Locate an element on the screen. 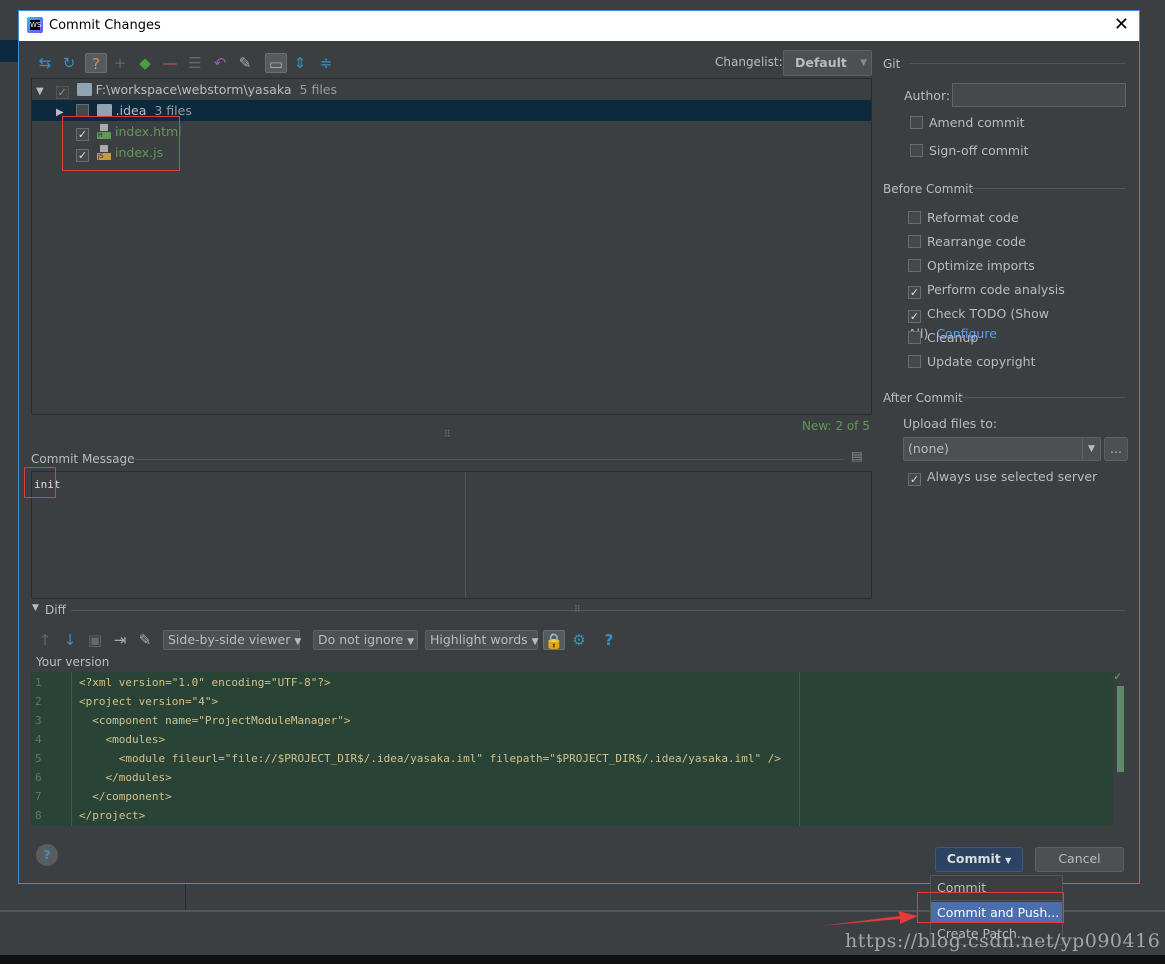 The width and height of the screenshot is (1165, 964). scrollbar-thumb is located at coordinates (1120, 729).